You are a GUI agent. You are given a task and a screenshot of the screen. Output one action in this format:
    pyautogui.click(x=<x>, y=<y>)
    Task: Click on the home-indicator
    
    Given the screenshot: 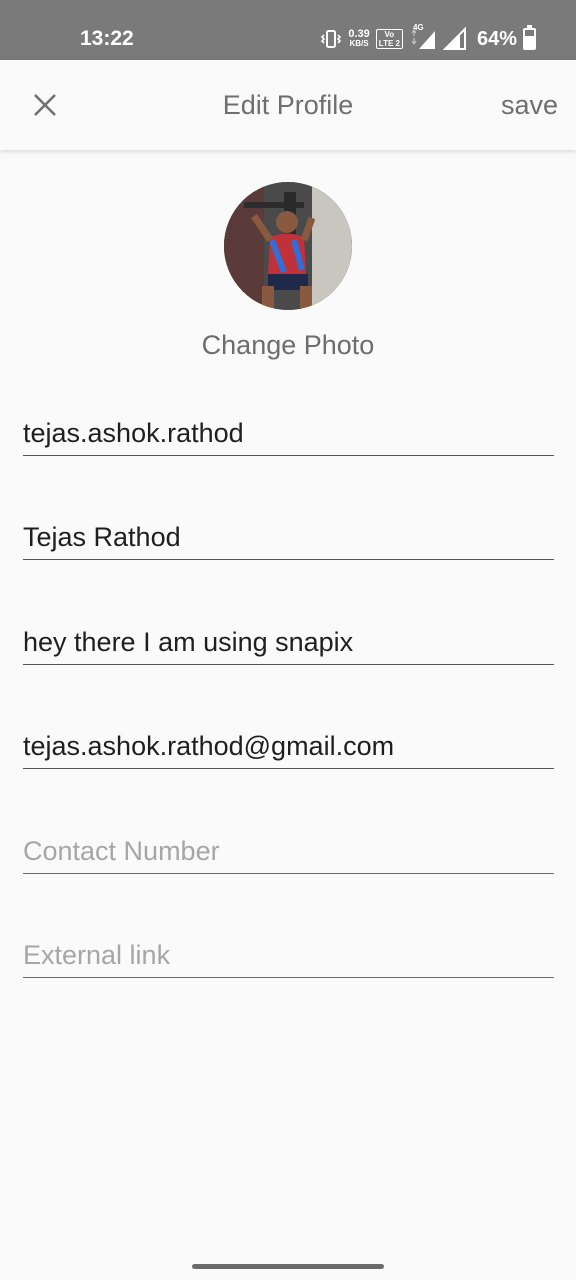 What is the action you would take?
    pyautogui.click(x=288, y=1266)
    